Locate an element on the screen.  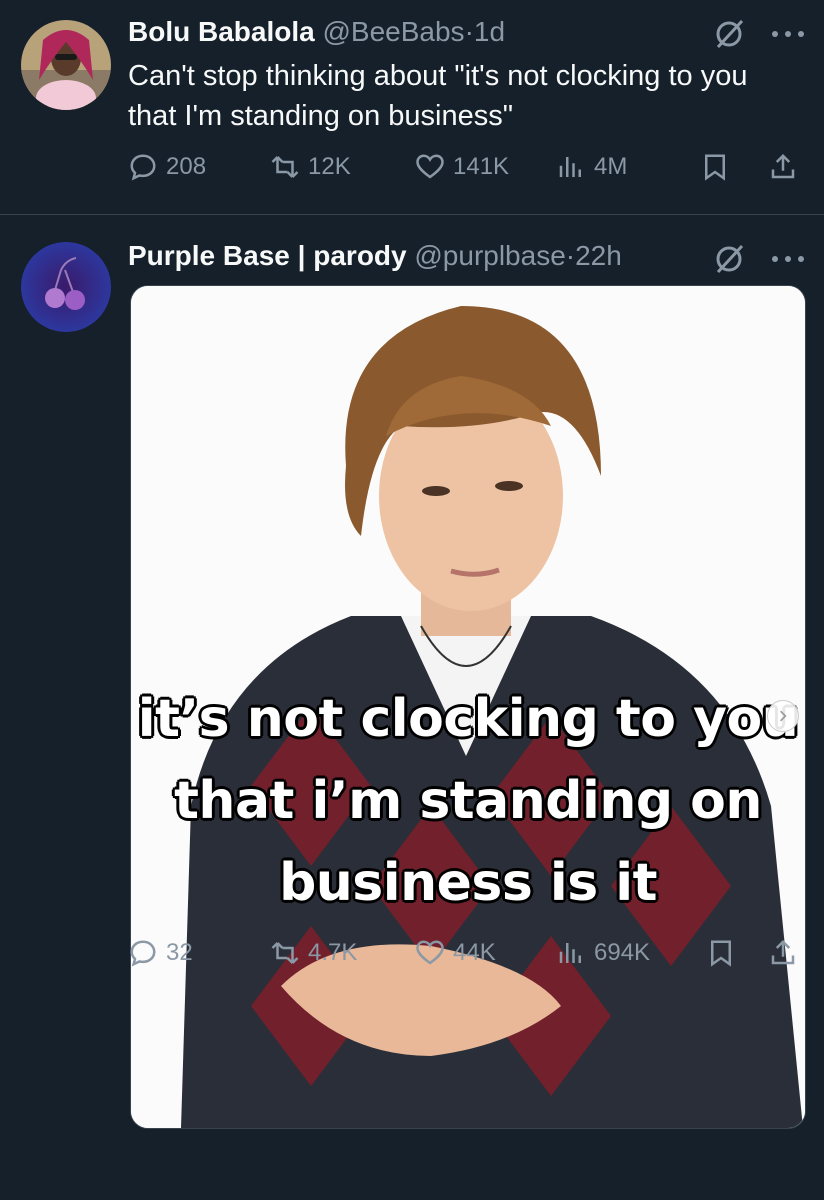
view-count: 4M is located at coordinates (611, 166).